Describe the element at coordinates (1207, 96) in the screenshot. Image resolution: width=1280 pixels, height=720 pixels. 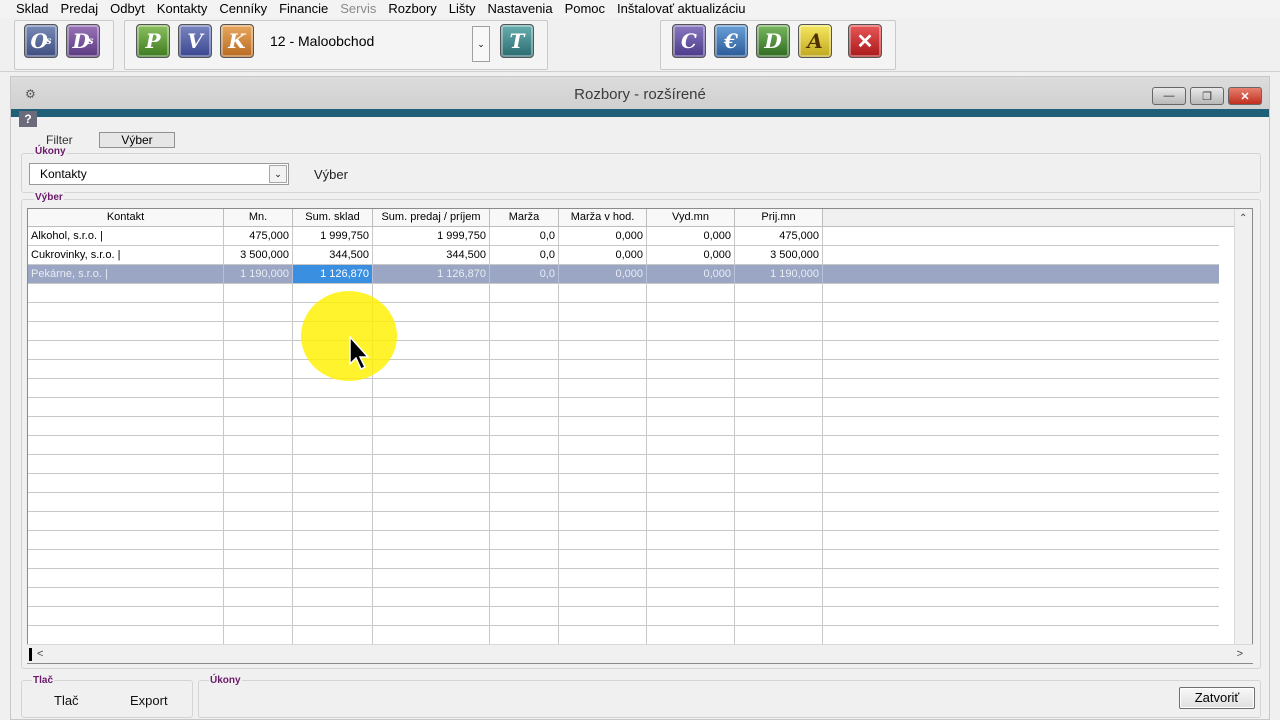
I see `restore-icon: ❐` at that location.